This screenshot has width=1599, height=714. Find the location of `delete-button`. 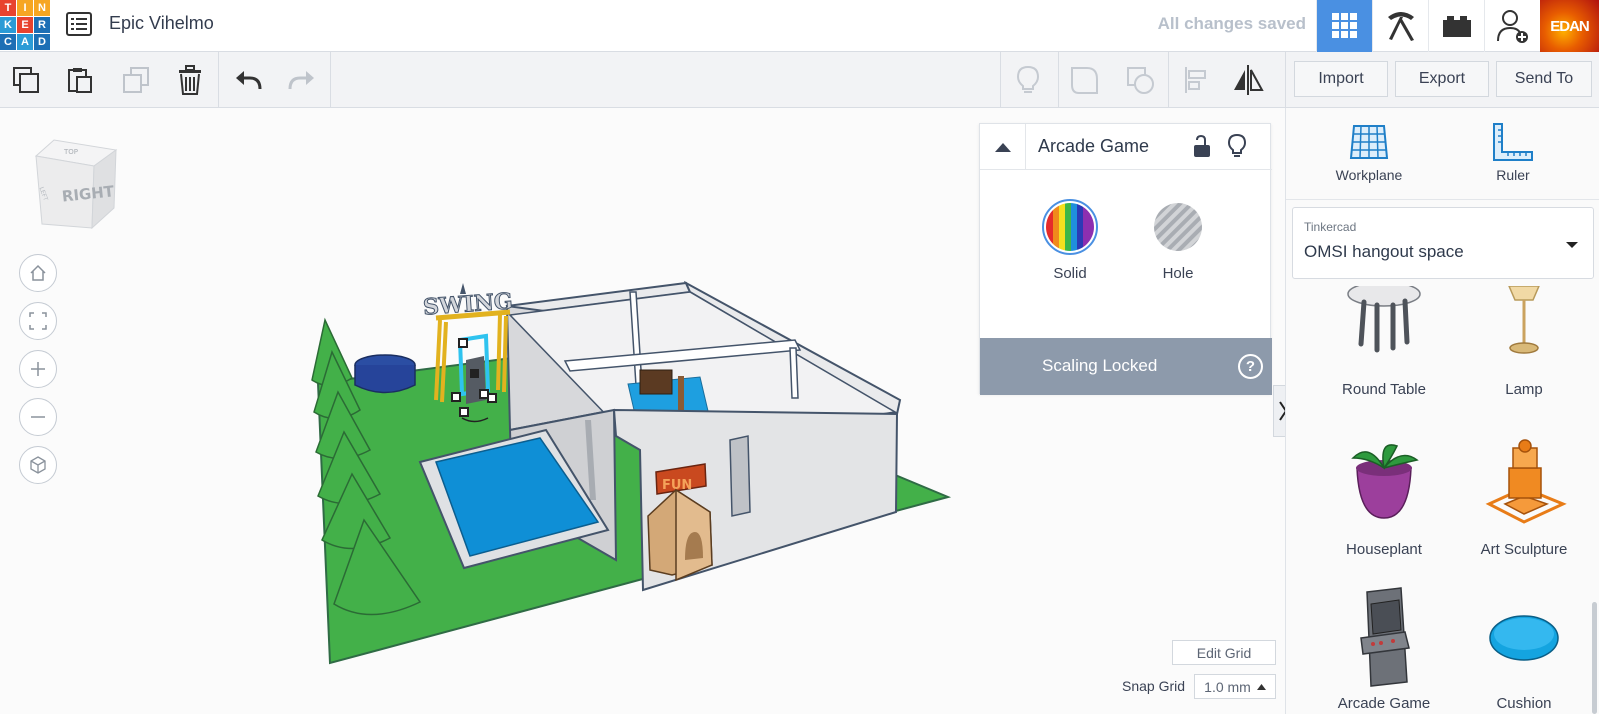

delete-button is located at coordinates (190, 80).